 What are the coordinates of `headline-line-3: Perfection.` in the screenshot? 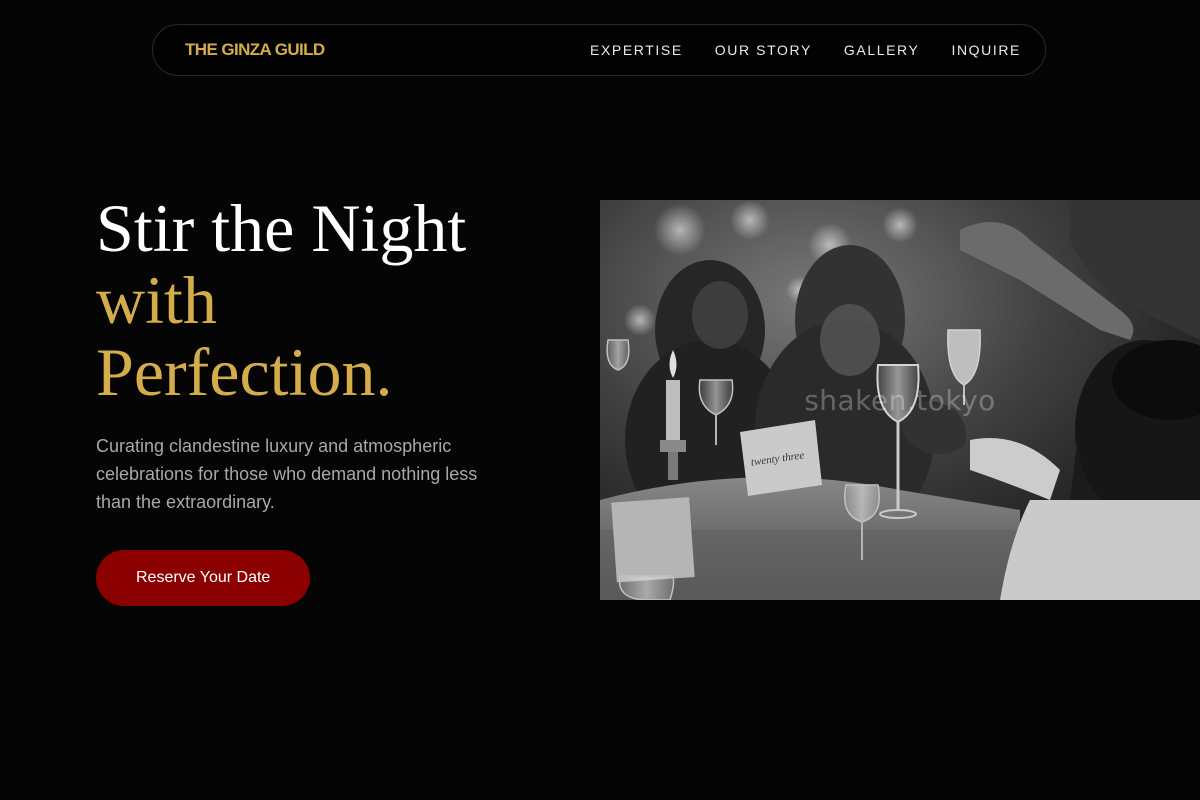 It's located at (244, 372).